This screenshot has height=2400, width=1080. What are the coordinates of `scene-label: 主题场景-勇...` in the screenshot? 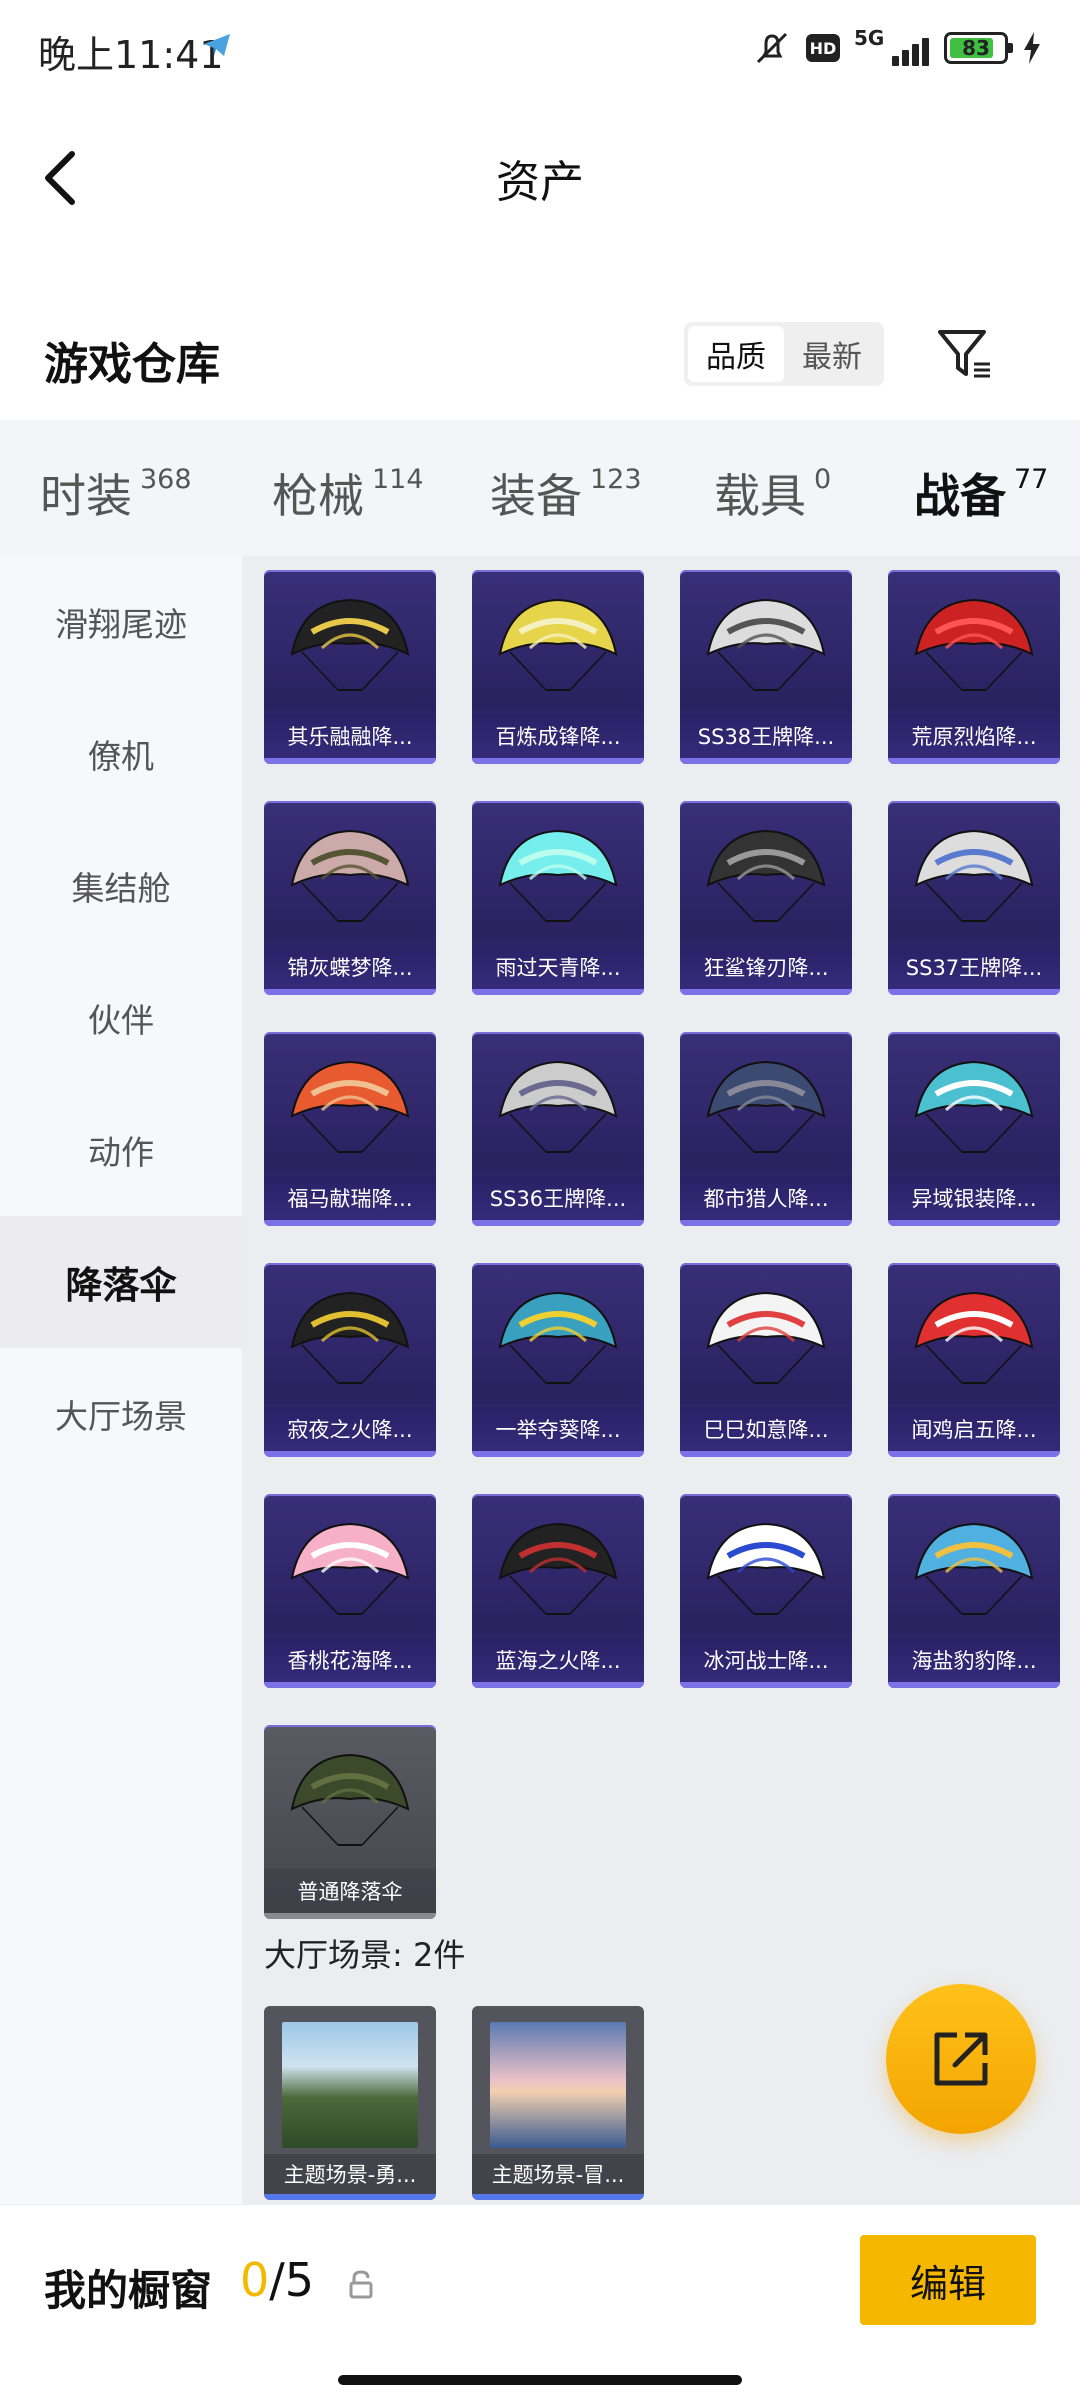 It's located at (350, 2174).